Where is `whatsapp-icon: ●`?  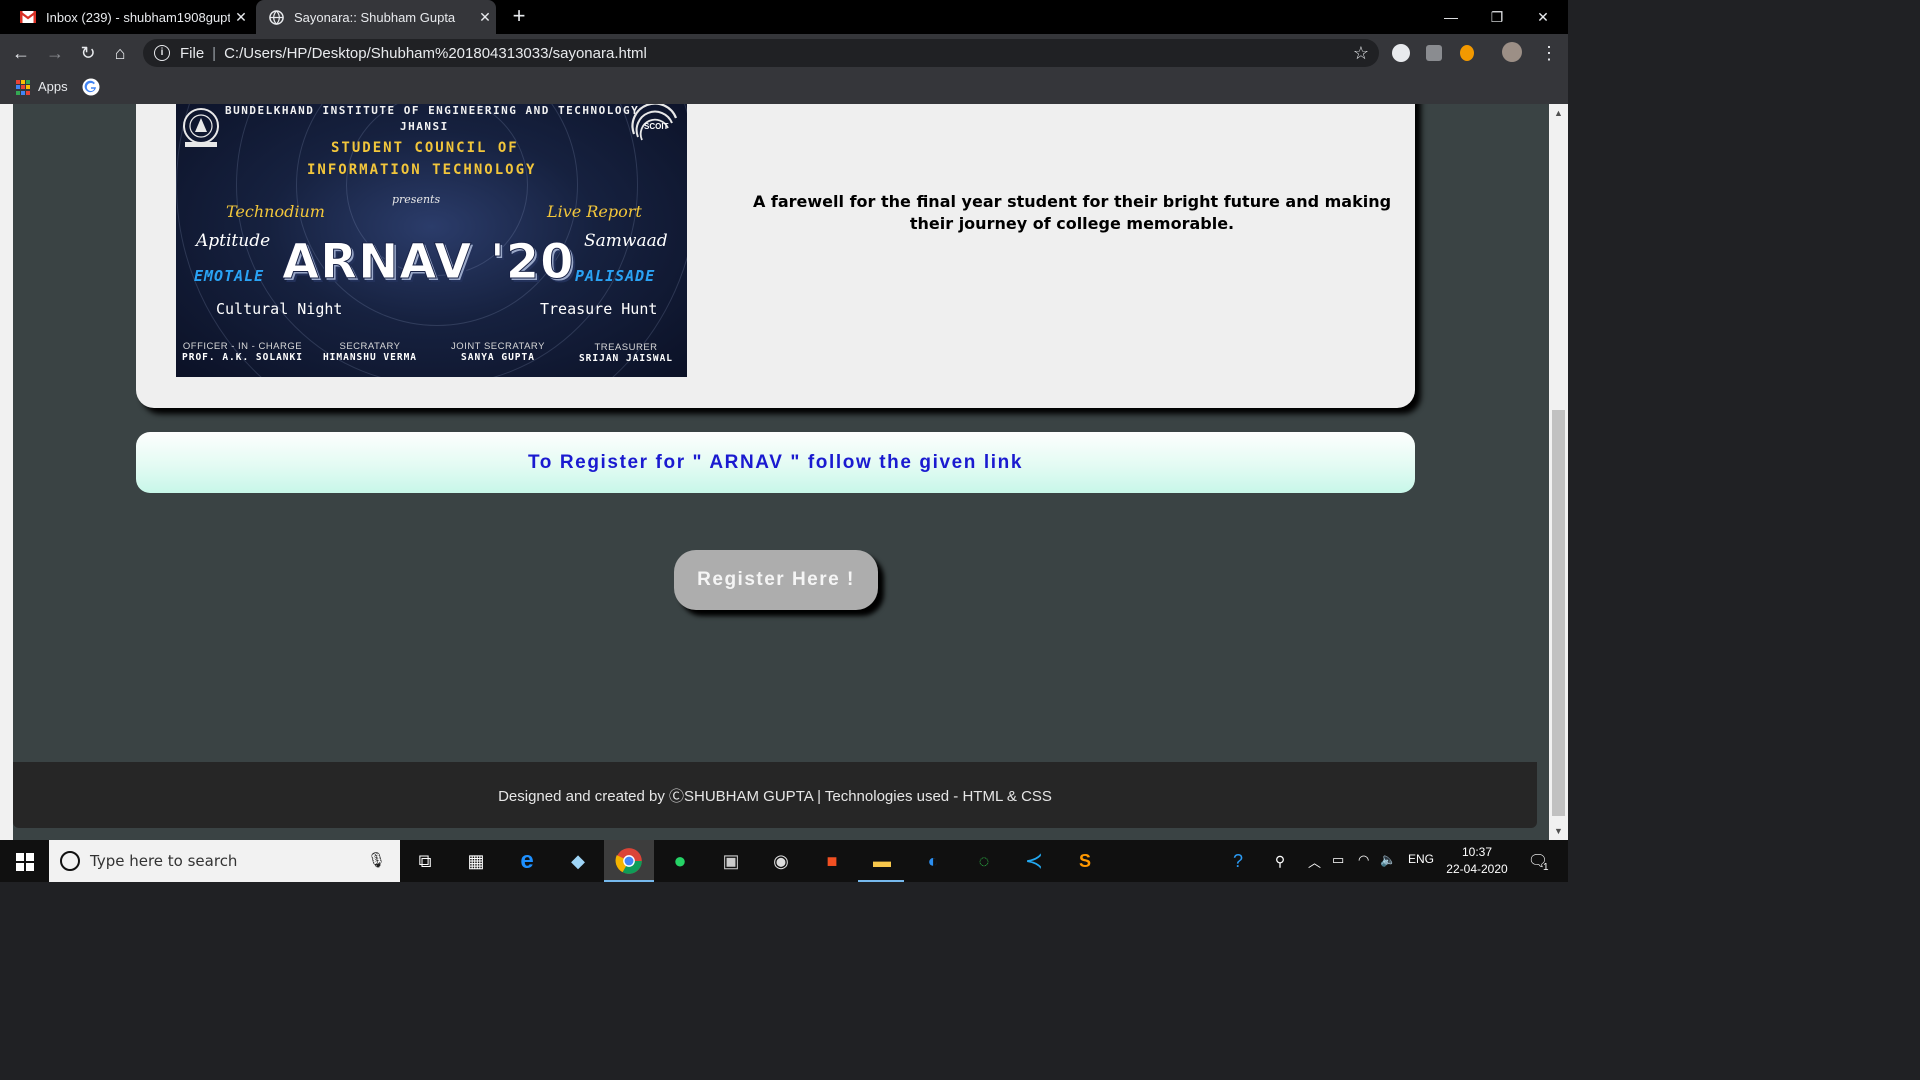
whatsapp-icon: ● is located at coordinates (680, 861).